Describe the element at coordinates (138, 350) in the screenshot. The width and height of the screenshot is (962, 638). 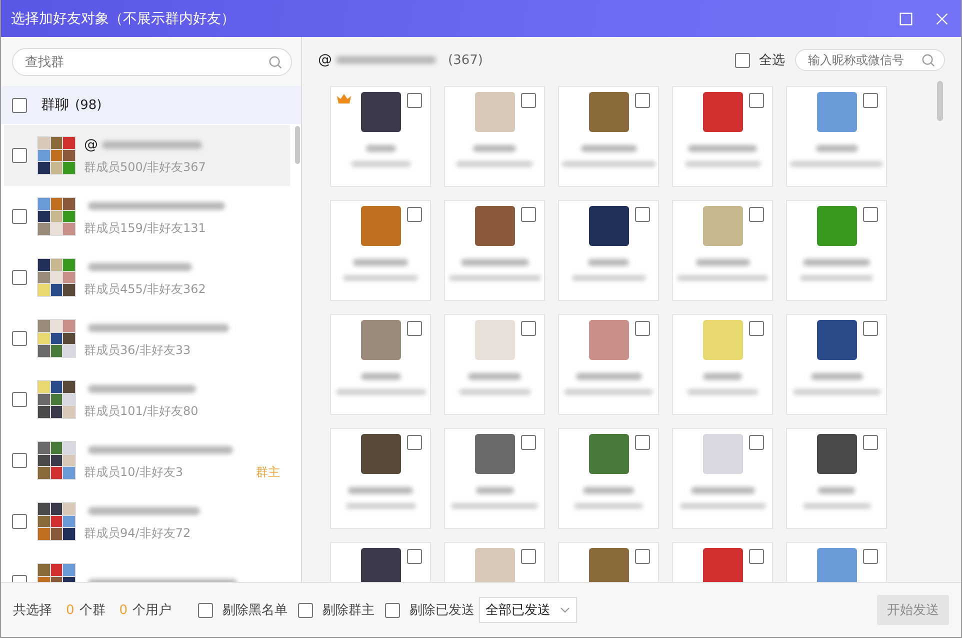
I see `group-stats: 群成员36/非好友33` at that location.